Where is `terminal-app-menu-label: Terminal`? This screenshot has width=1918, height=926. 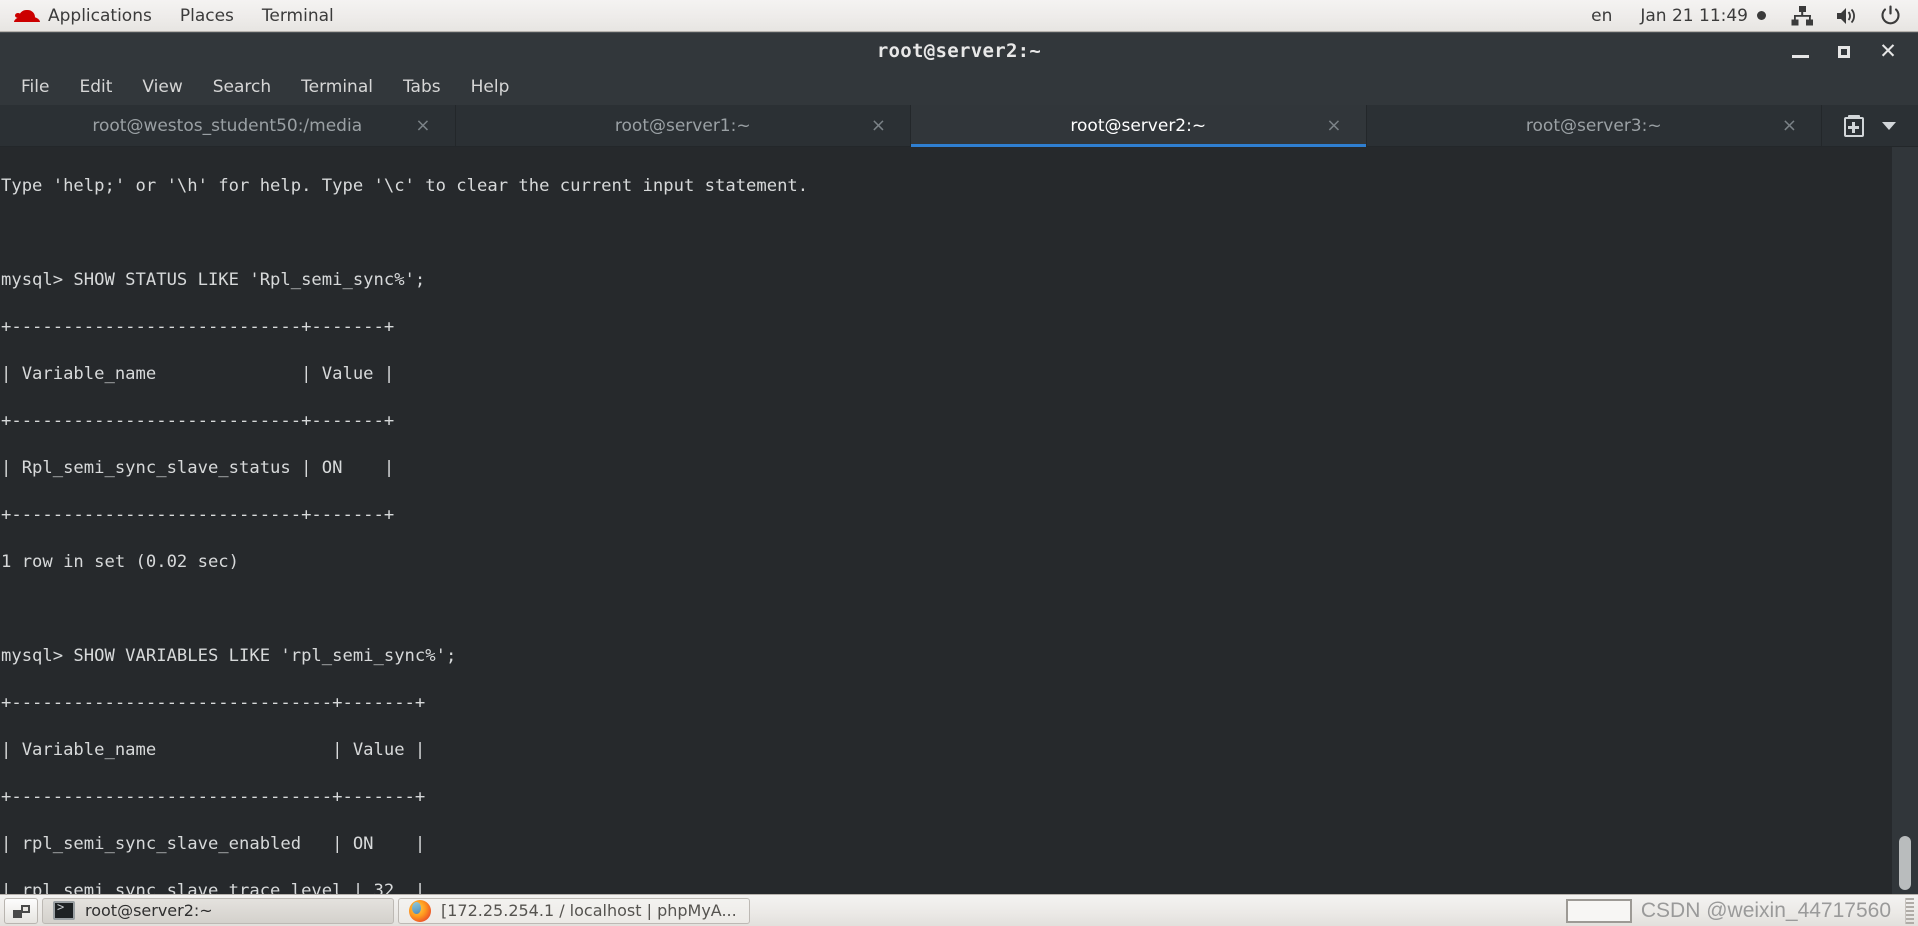
terminal-app-menu-label: Terminal is located at coordinates (297, 15).